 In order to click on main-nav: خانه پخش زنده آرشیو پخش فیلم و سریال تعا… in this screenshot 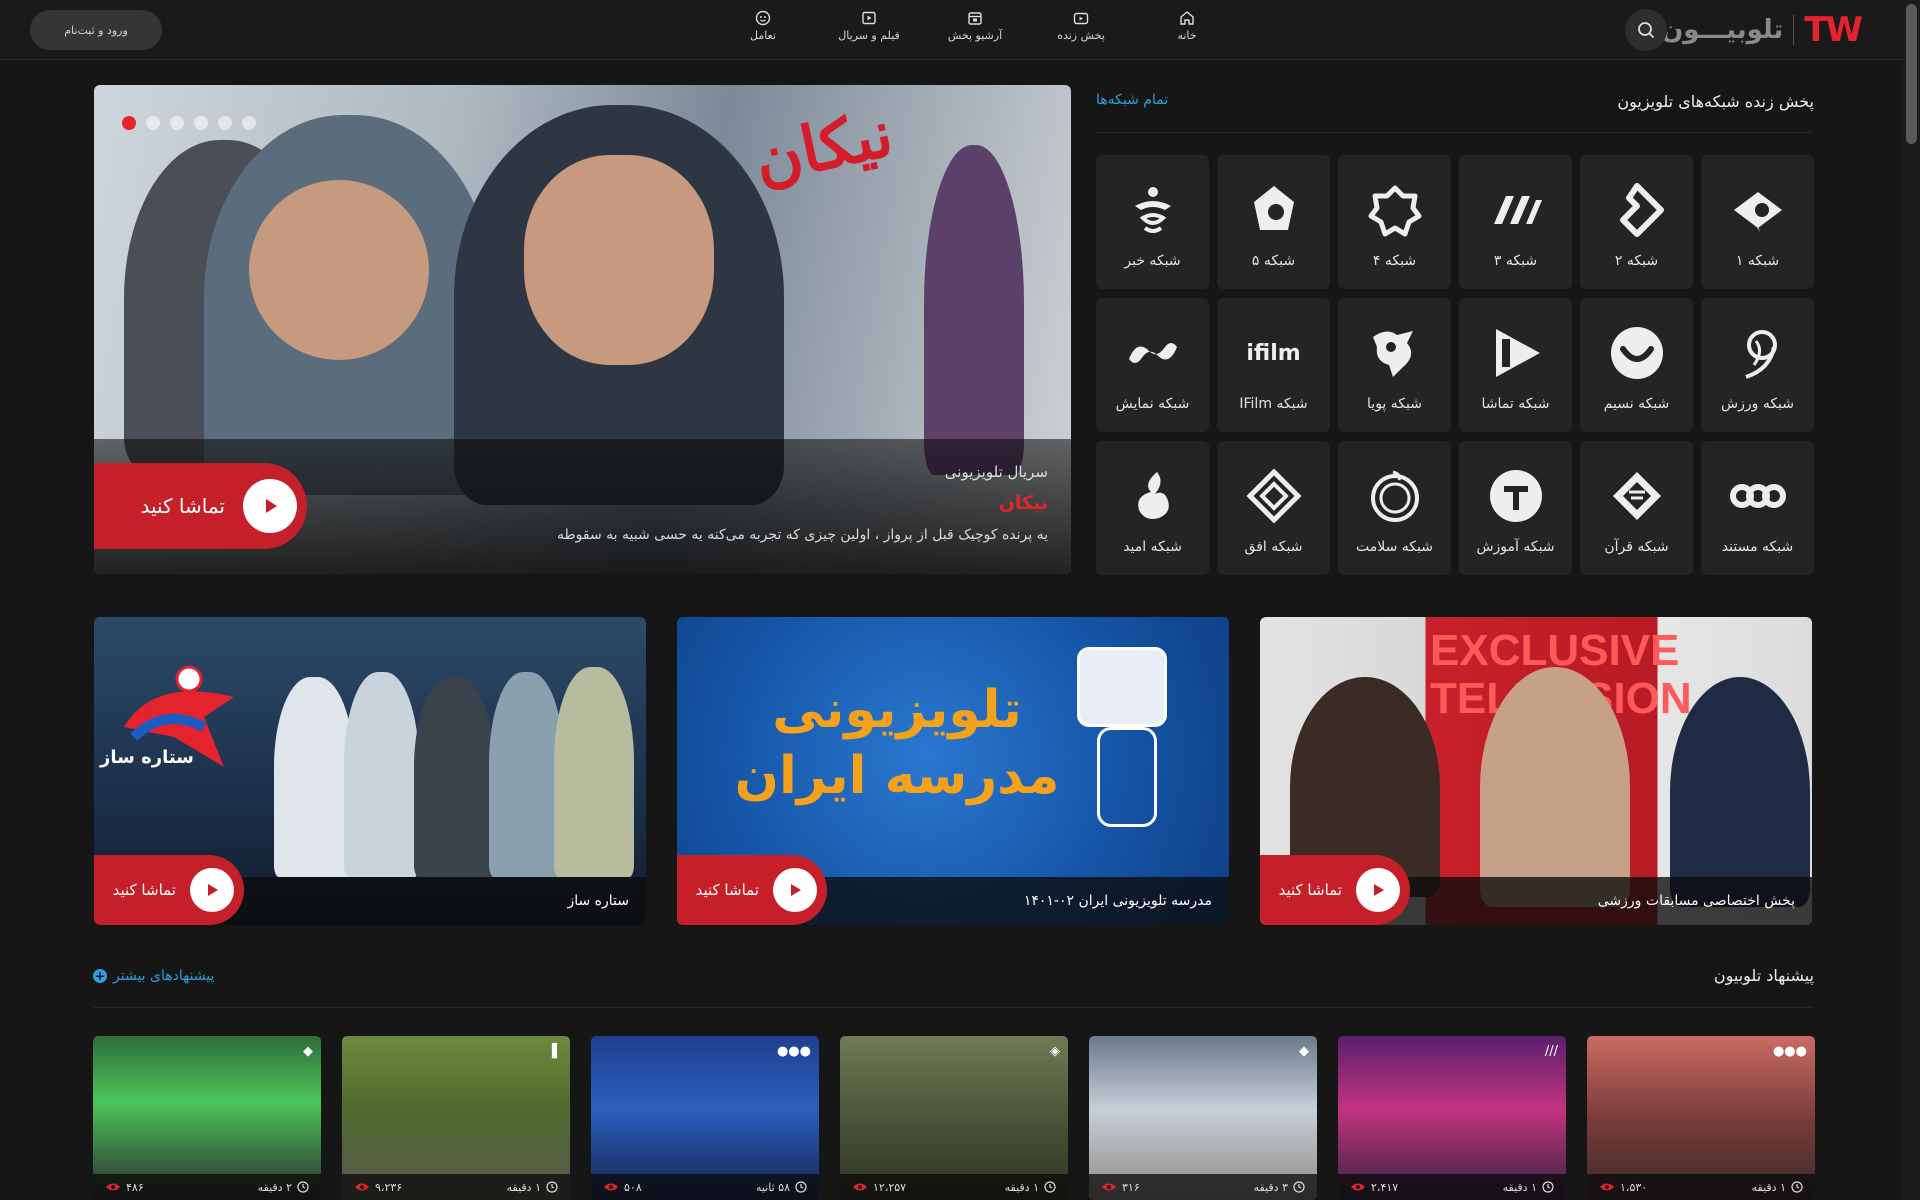, I will do `click(975, 26)`.